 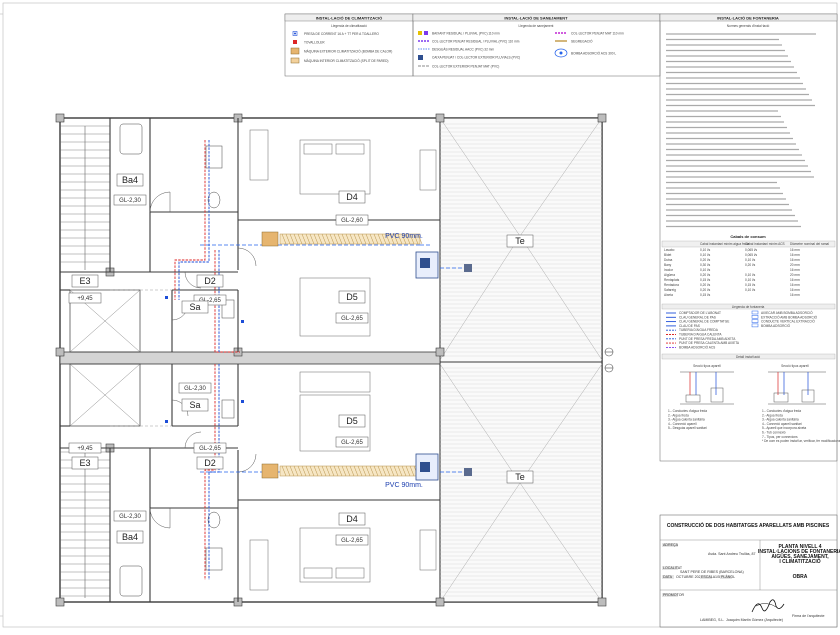 I want to click on flow-table-cell: 0,20 l/s, so click(x=705, y=285).